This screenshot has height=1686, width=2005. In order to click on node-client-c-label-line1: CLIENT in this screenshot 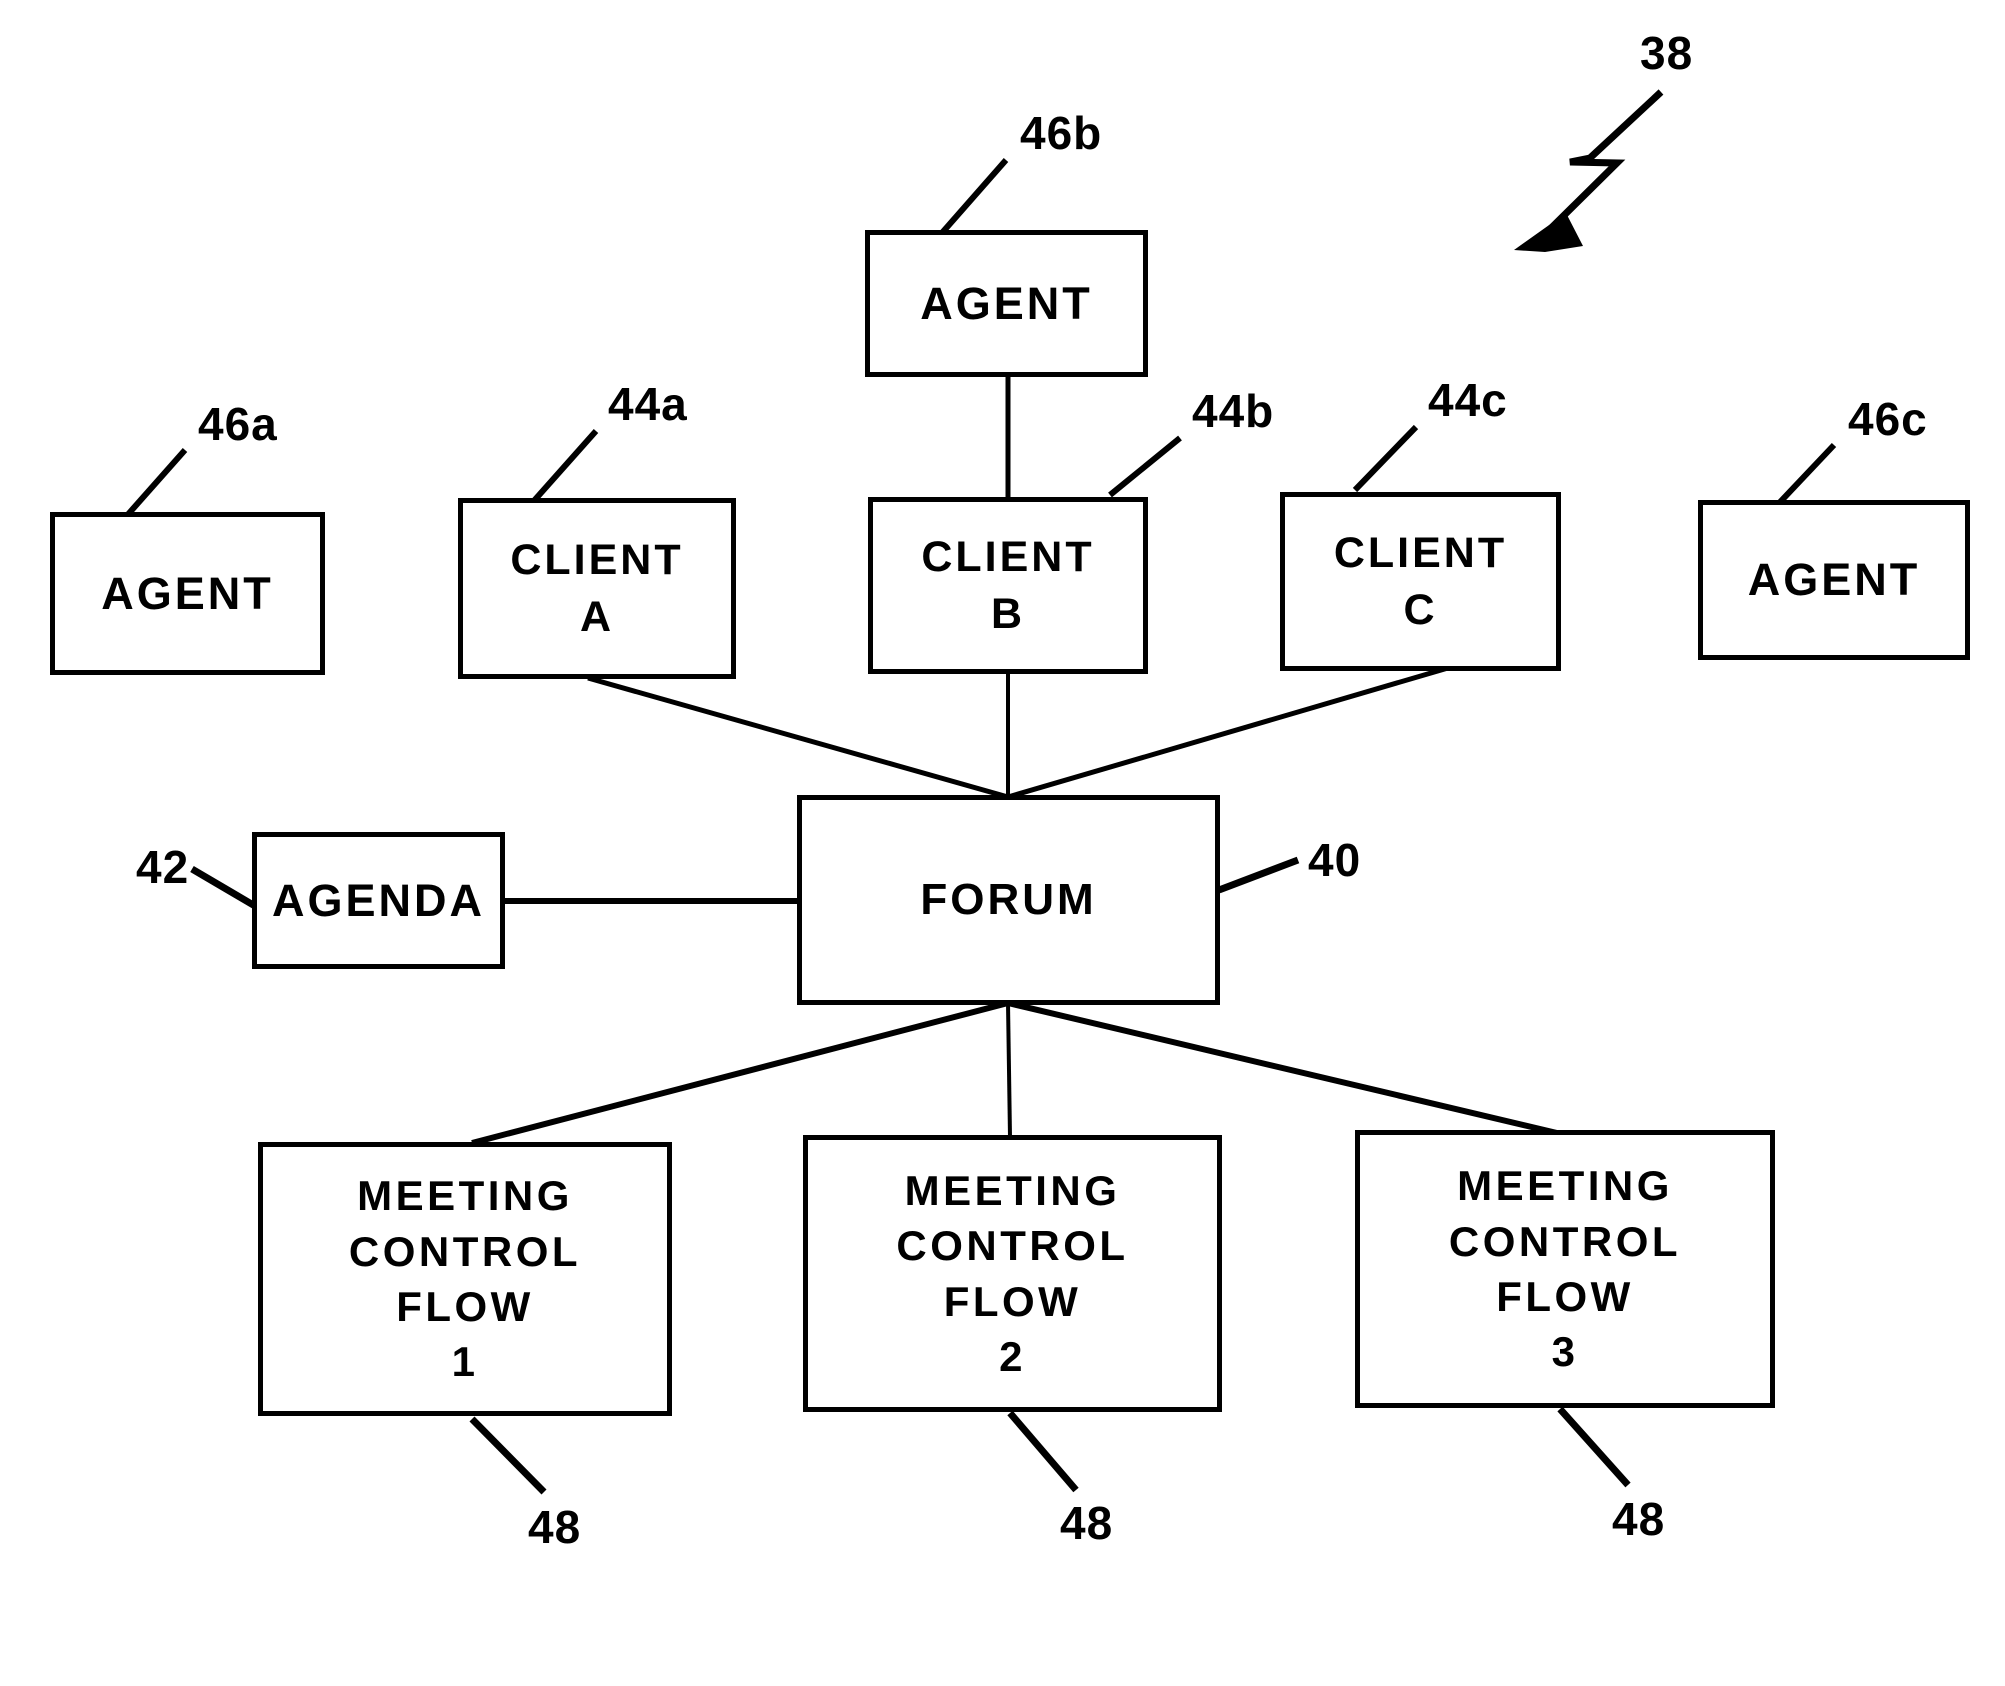, I will do `click(1420, 552)`.